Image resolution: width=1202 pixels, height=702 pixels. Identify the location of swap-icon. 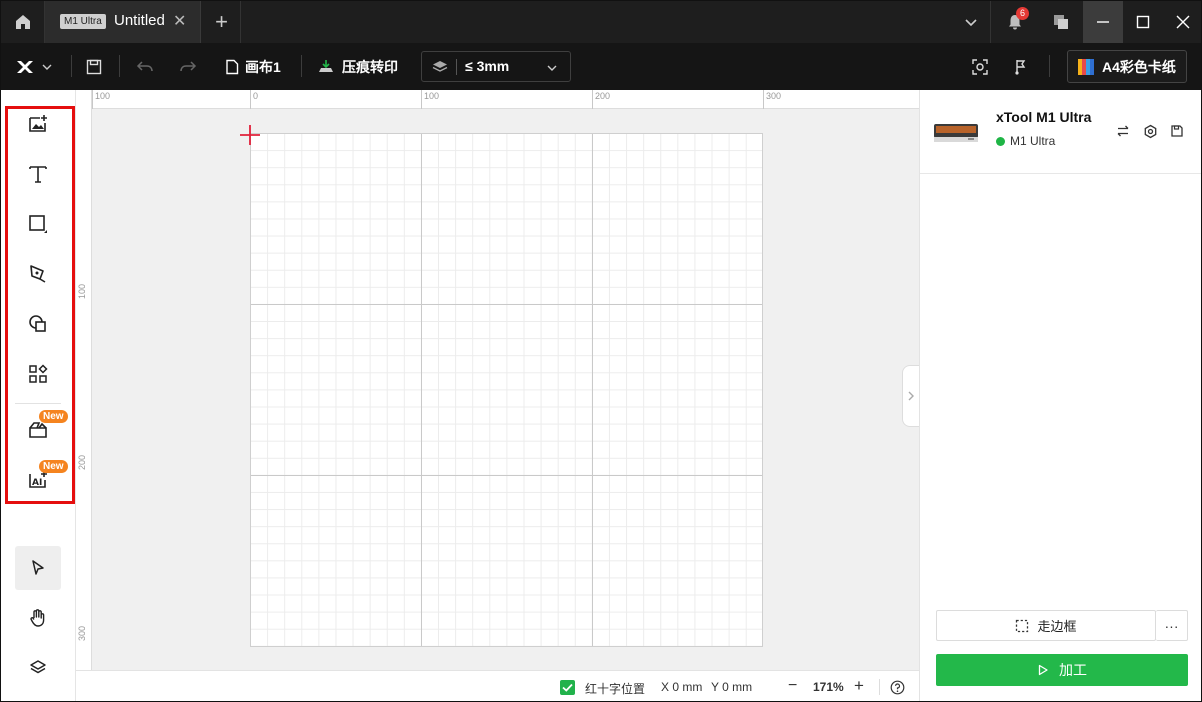
(1123, 131).